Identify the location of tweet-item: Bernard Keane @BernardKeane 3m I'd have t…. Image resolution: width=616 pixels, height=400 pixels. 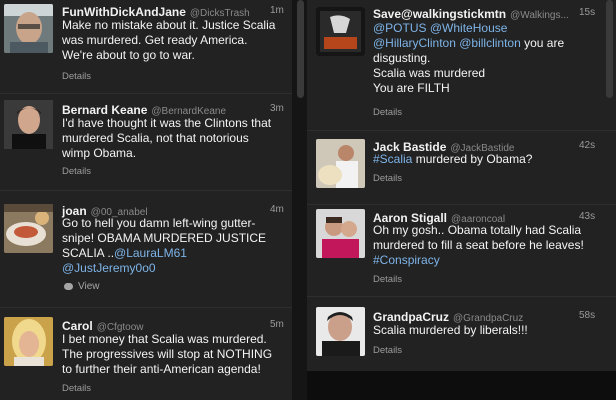
(146, 142).